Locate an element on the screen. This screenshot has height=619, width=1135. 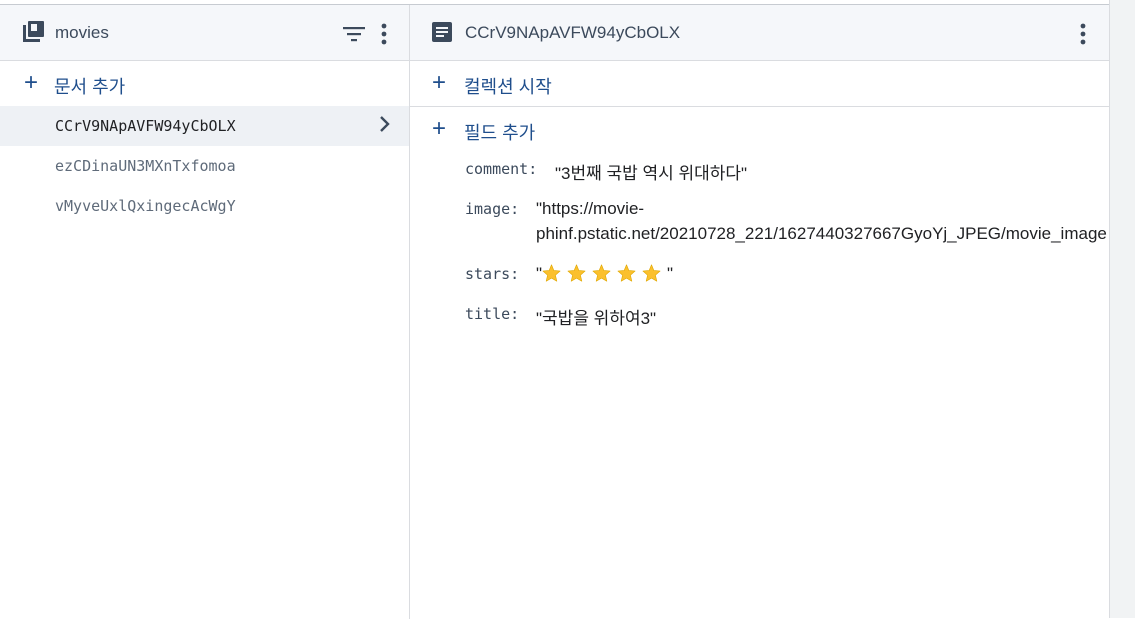
document-id: vMyveUxlQxingecAcWgY is located at coordinates (145, 206).